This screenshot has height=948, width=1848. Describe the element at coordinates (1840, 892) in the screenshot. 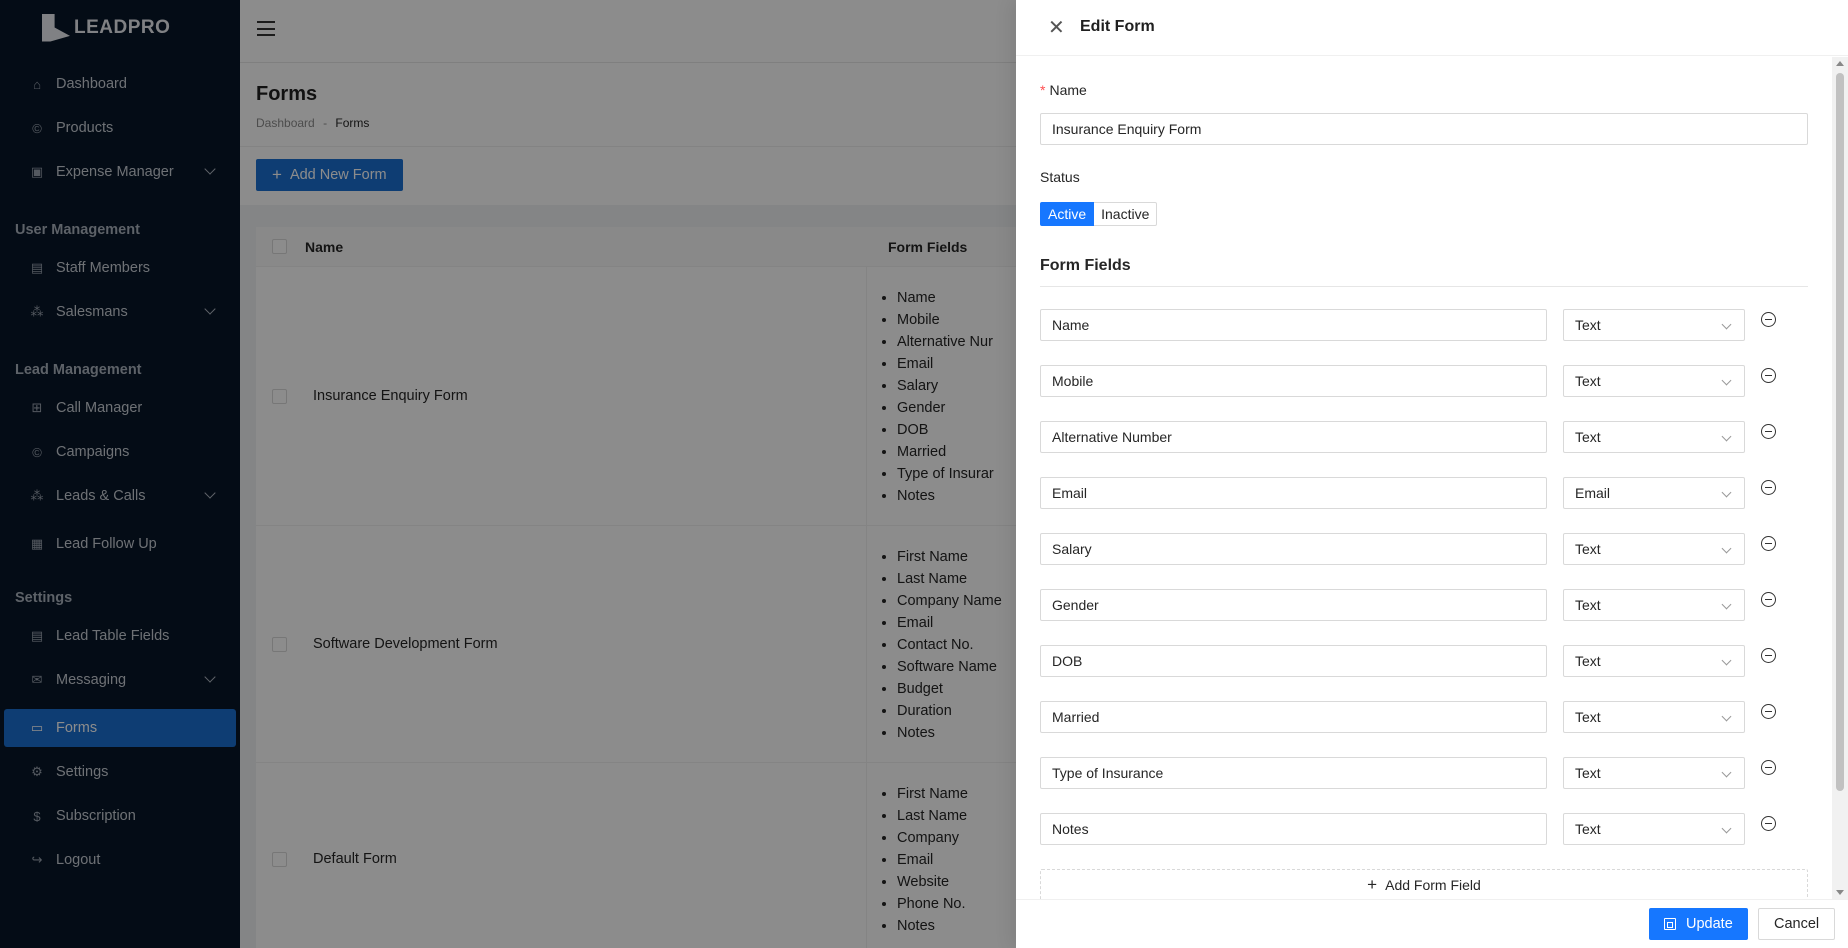

I see `scroll-down-arrow-icon` at that location.